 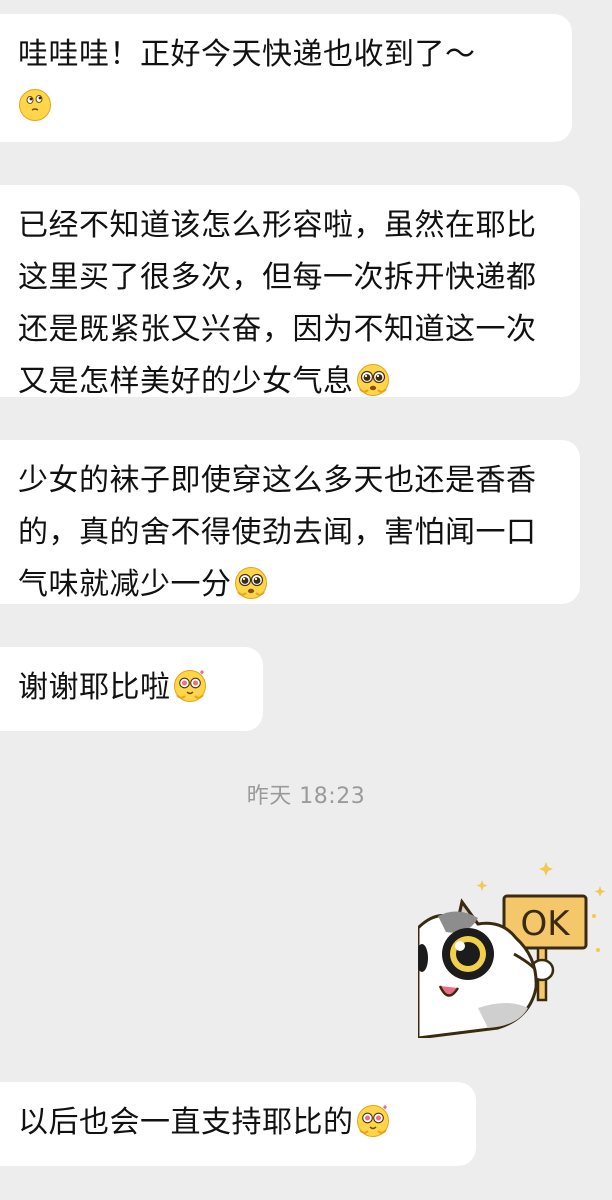 I want to click on message-bubble: 谢谢耶比啦, so click(x=131, y=689).